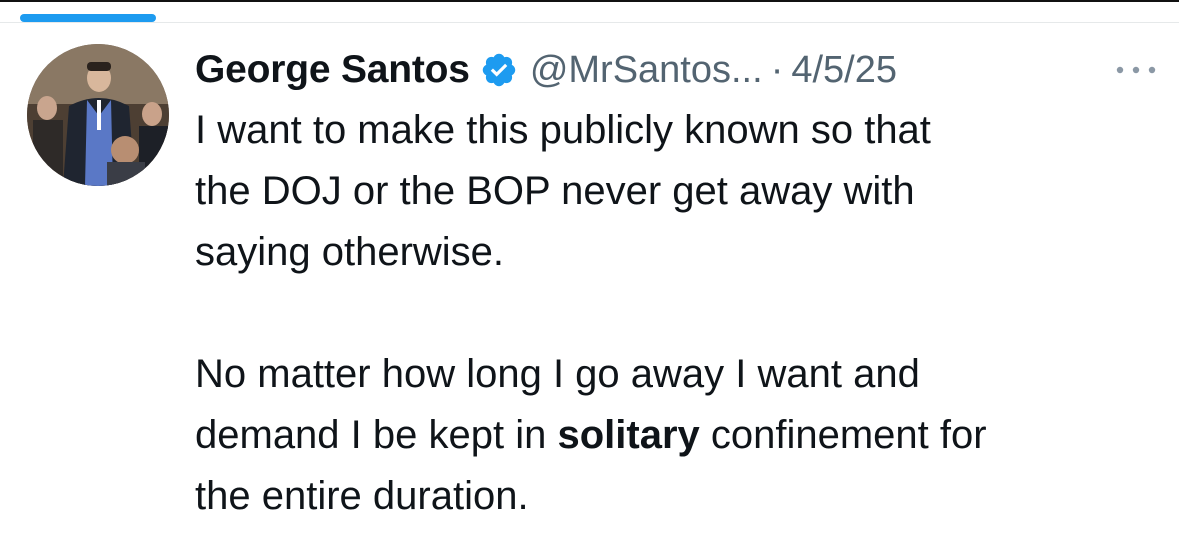  What do you see at coordinates (376, 435) in the screenshot?
I see `text-segment: demand I be kept in` at bounding box center [376, 435].